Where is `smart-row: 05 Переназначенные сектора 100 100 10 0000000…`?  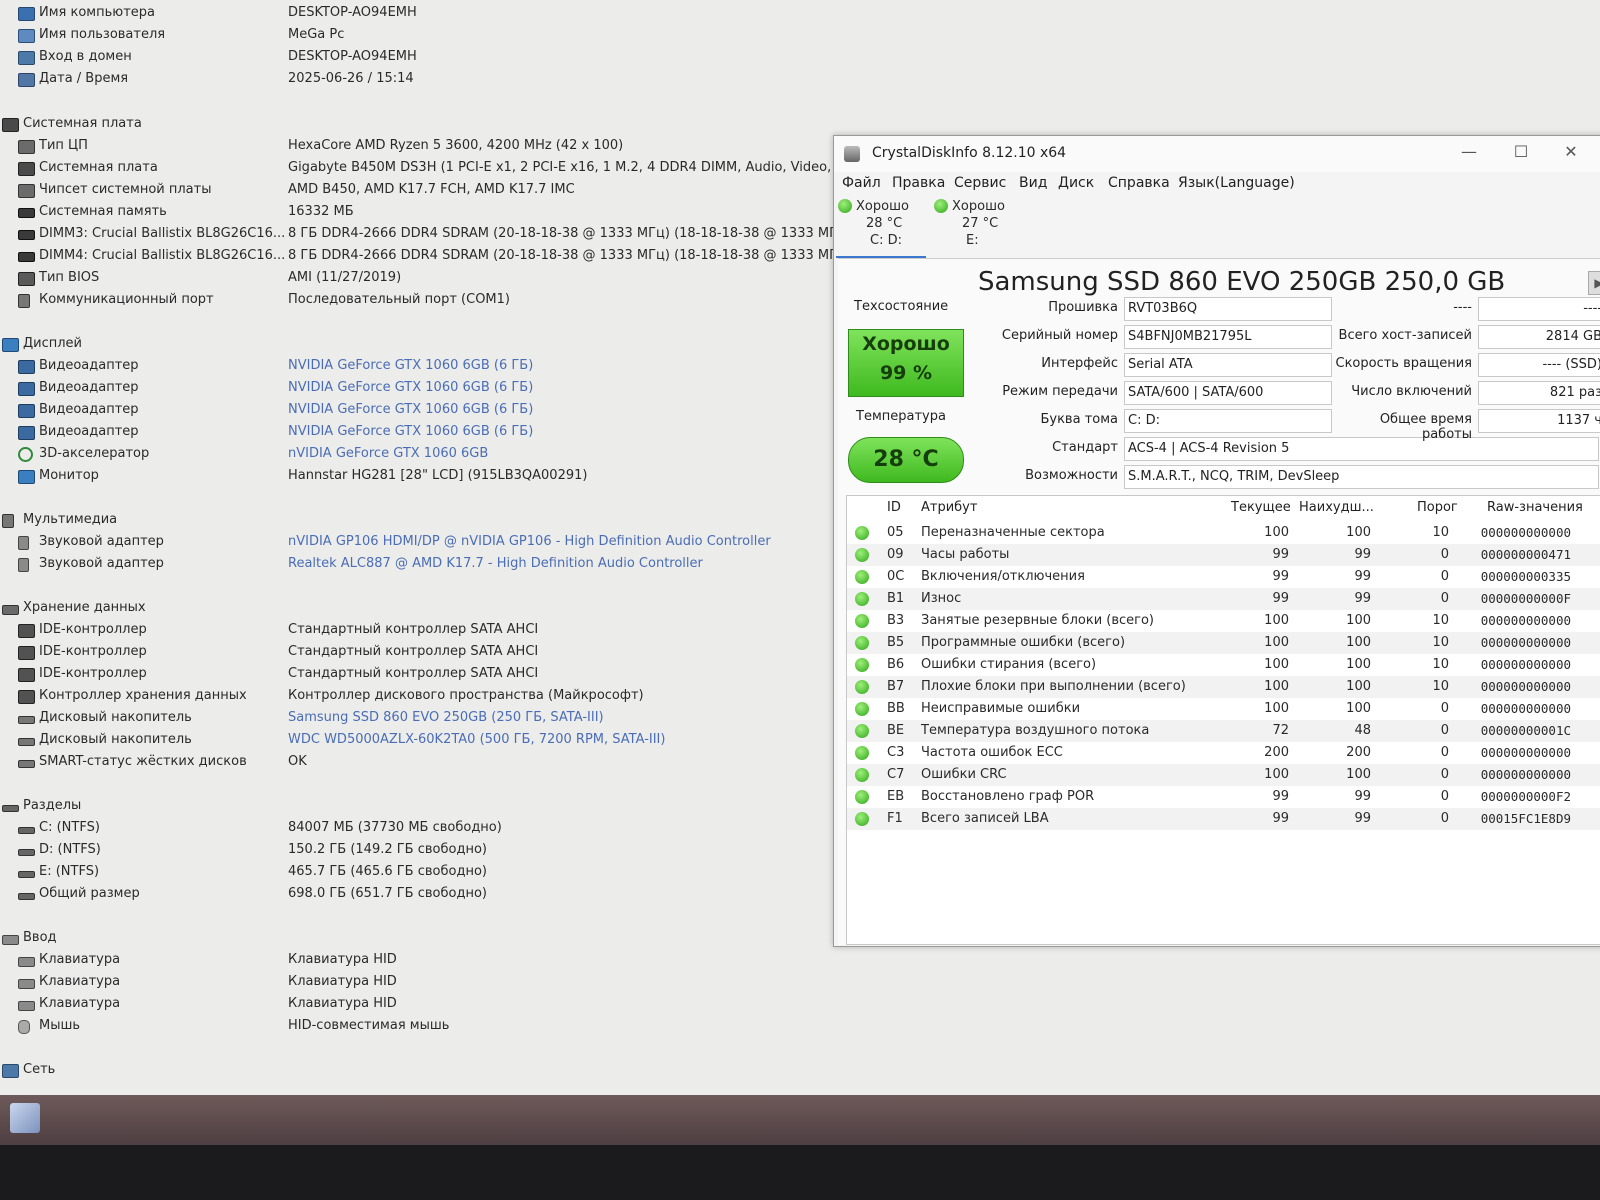 smart-row: 05 Переназначенные сектора 100 100 10 0000000… is located at coordinates (1223, 533).